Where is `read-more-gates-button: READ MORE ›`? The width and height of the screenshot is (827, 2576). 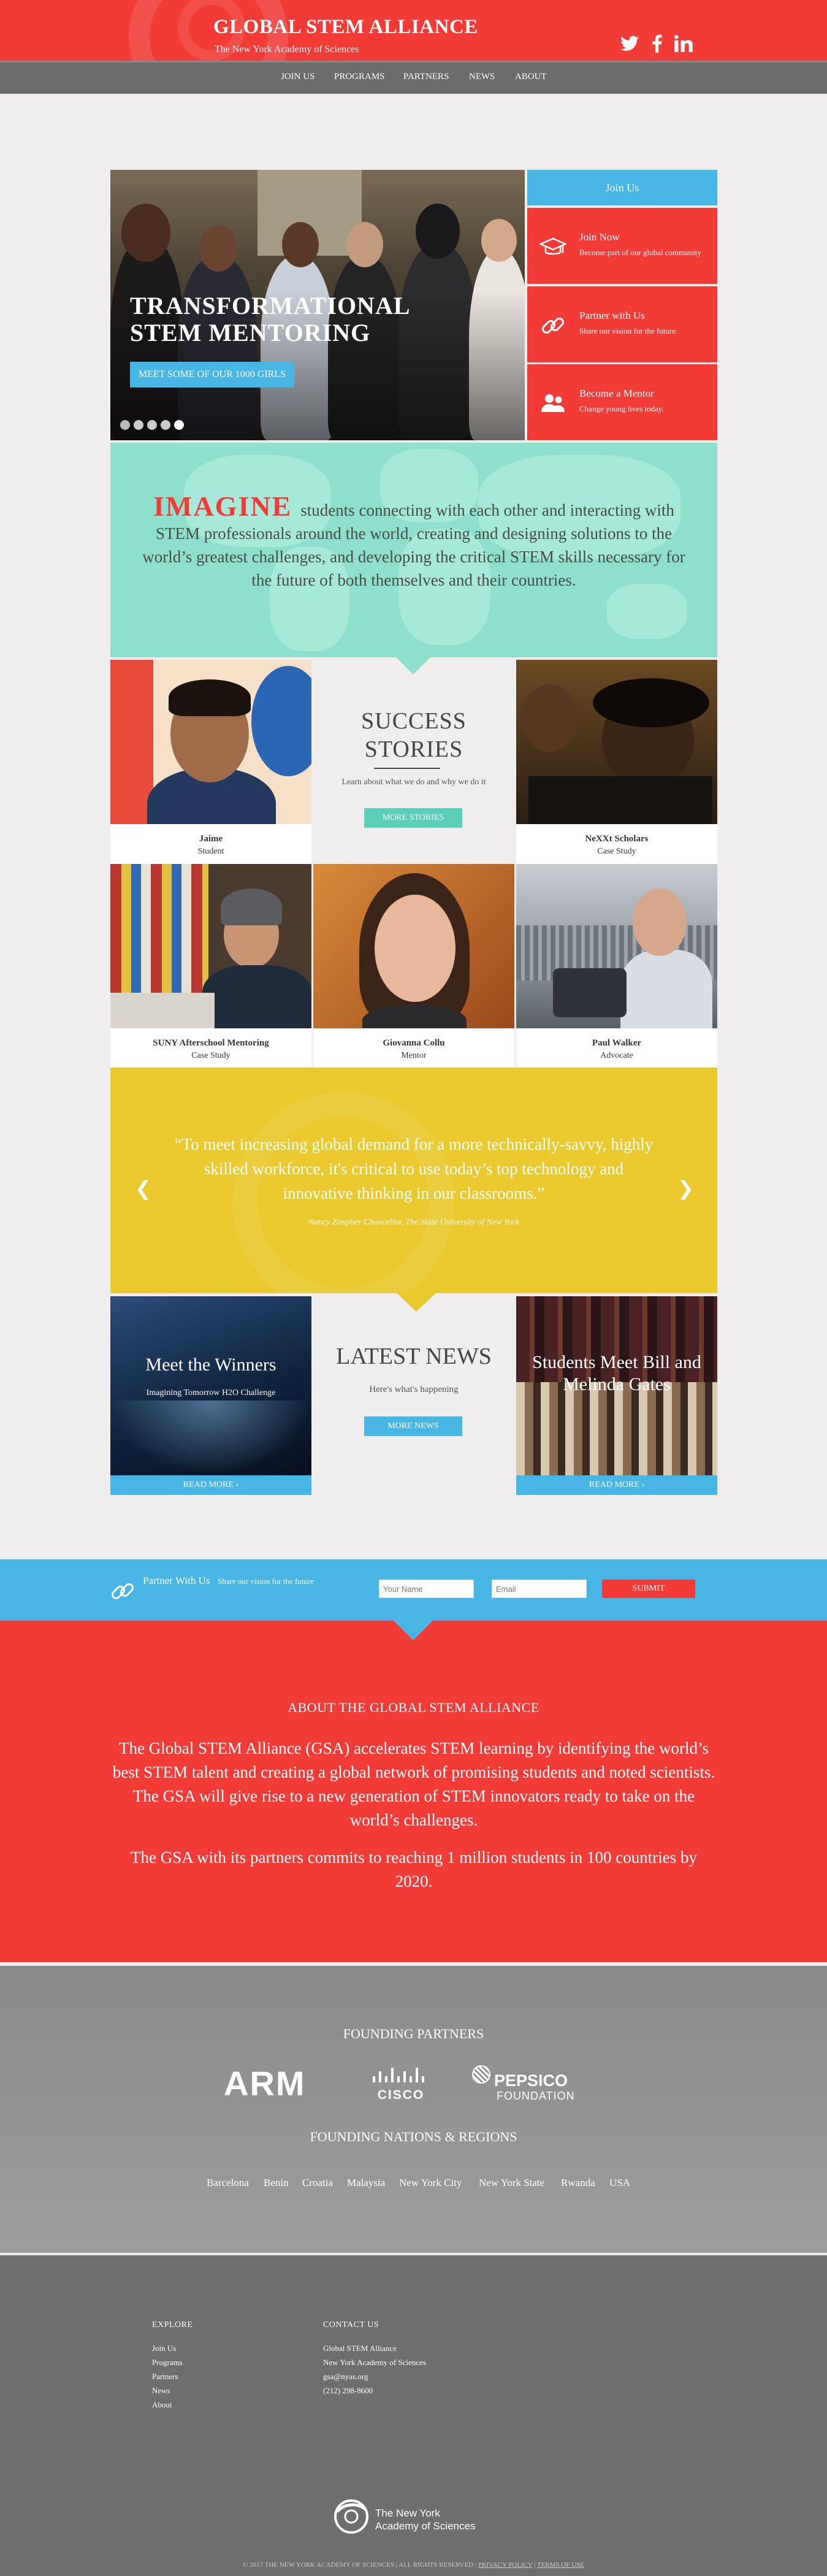
read-more-gates-button: READ MORE › is located at coordinates (617, 1485).